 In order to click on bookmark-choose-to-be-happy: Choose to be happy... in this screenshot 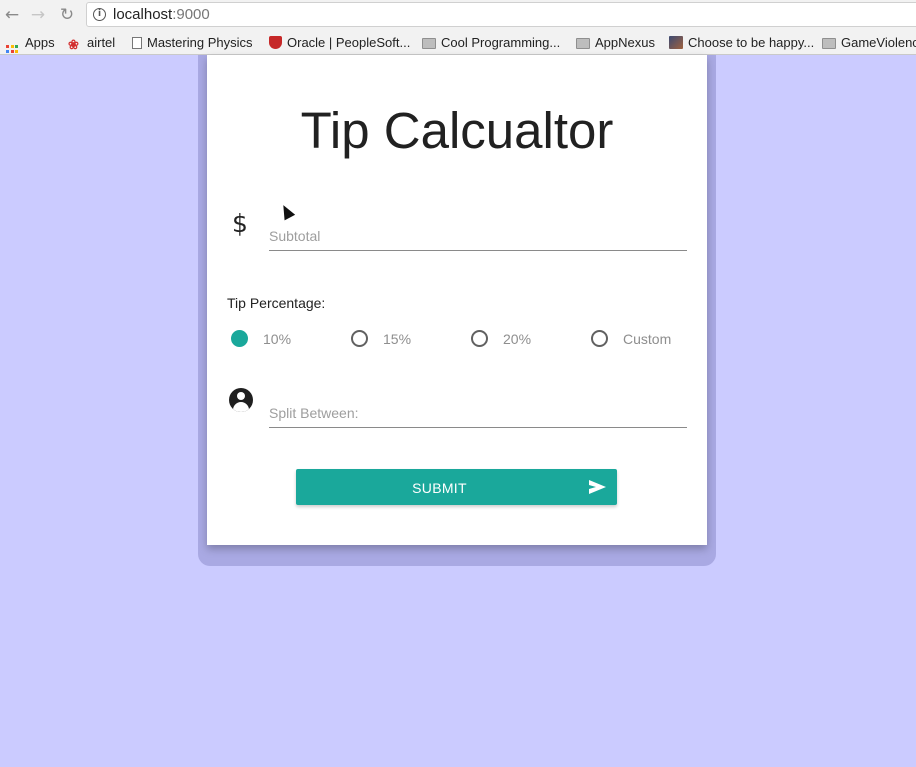, I will do `click(741, 42)`.